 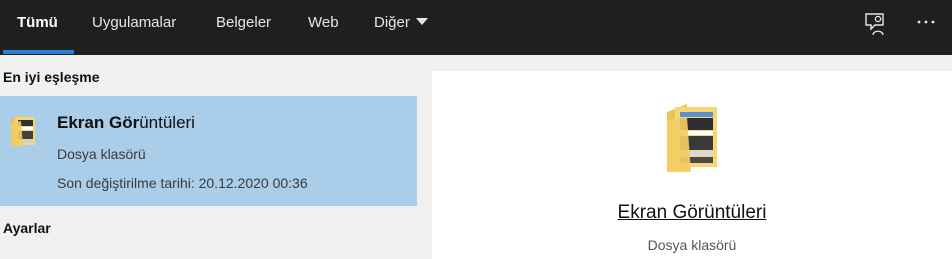 I want to click on preview-type: Dosya klasörü, so click(x=692, y=245).